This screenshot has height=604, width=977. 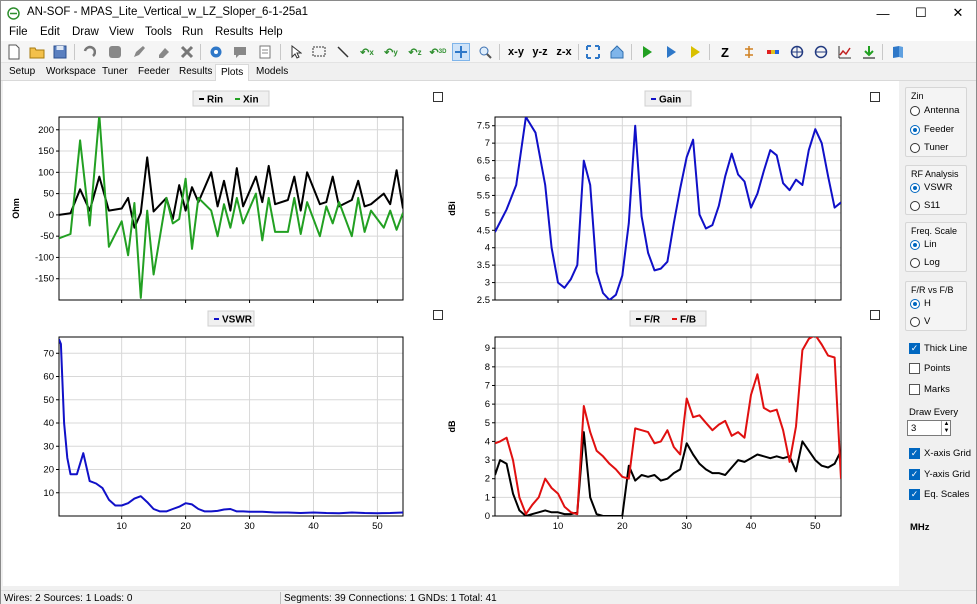 I want to click on save-icon, so click(x=60, y=52).